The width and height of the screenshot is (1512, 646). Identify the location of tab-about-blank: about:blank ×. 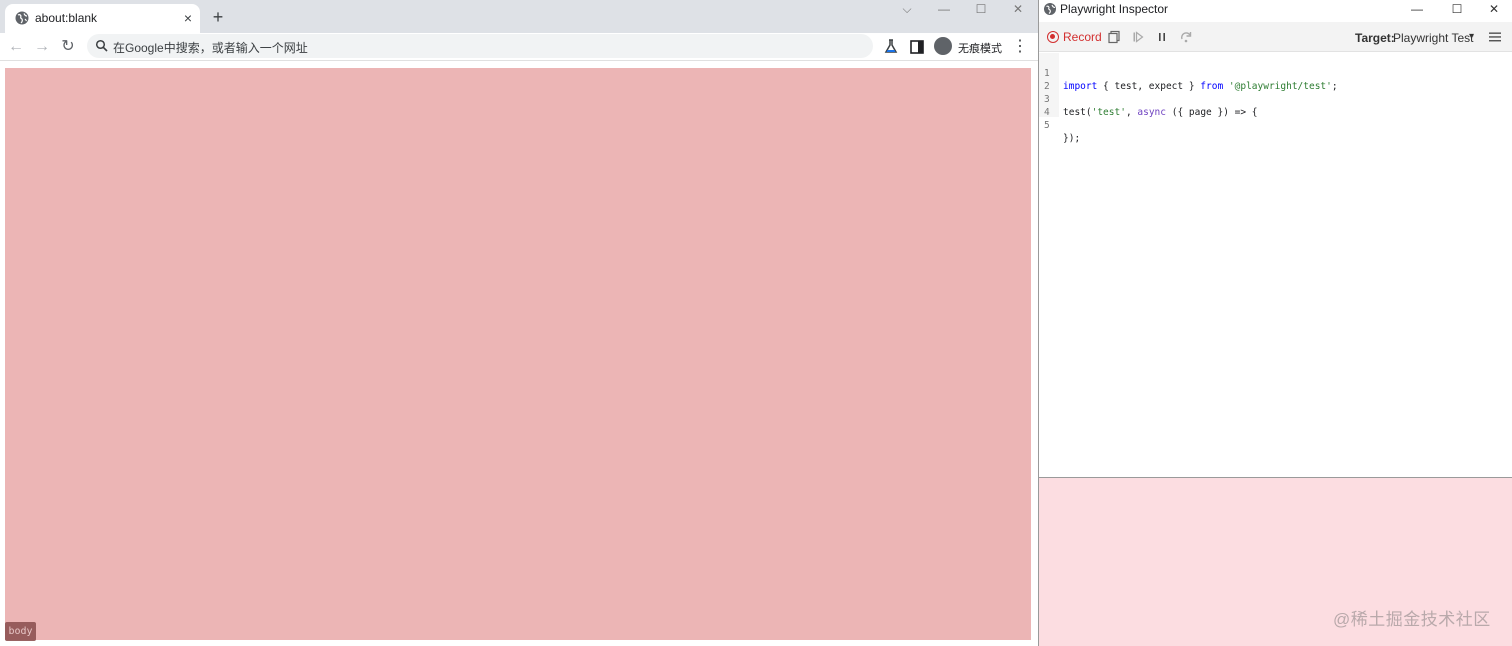
(102, 18).